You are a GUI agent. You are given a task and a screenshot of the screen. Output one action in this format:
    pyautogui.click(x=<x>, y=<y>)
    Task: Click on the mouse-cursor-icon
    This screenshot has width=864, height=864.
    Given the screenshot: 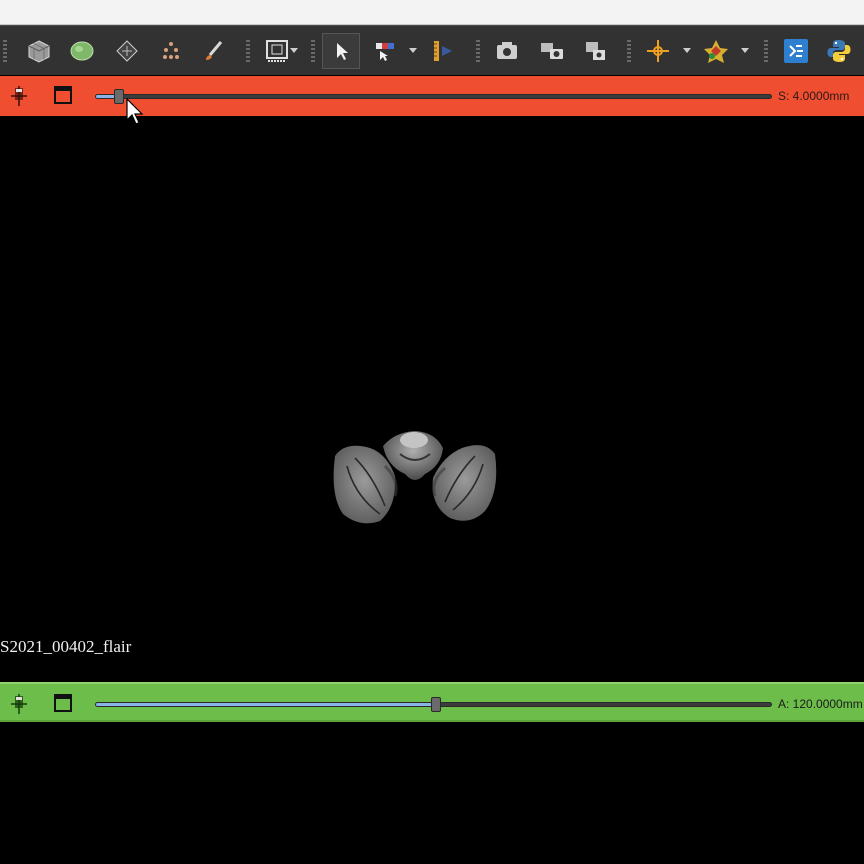 What is the action you would take?
    pyautogui.click(x=135, y=111)
    